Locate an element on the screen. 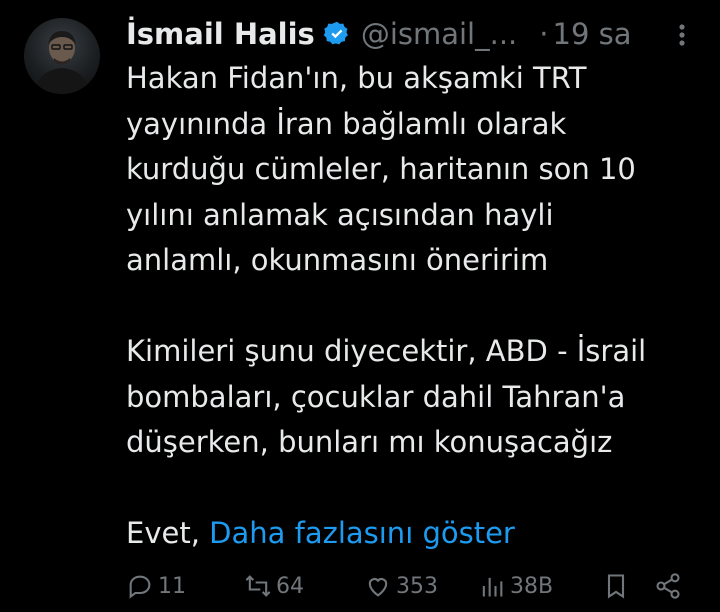 The image size is (720, 612). tweet-line: kurduğu cümleler, haritanın son 10 is located at coordinates (381, 169).